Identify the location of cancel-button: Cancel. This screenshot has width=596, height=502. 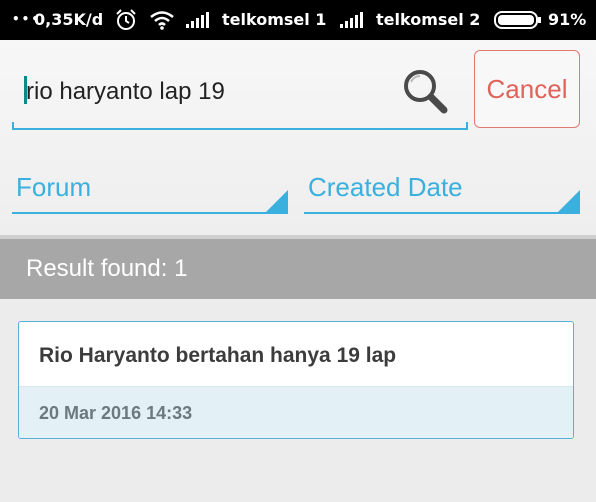
(527, 89).